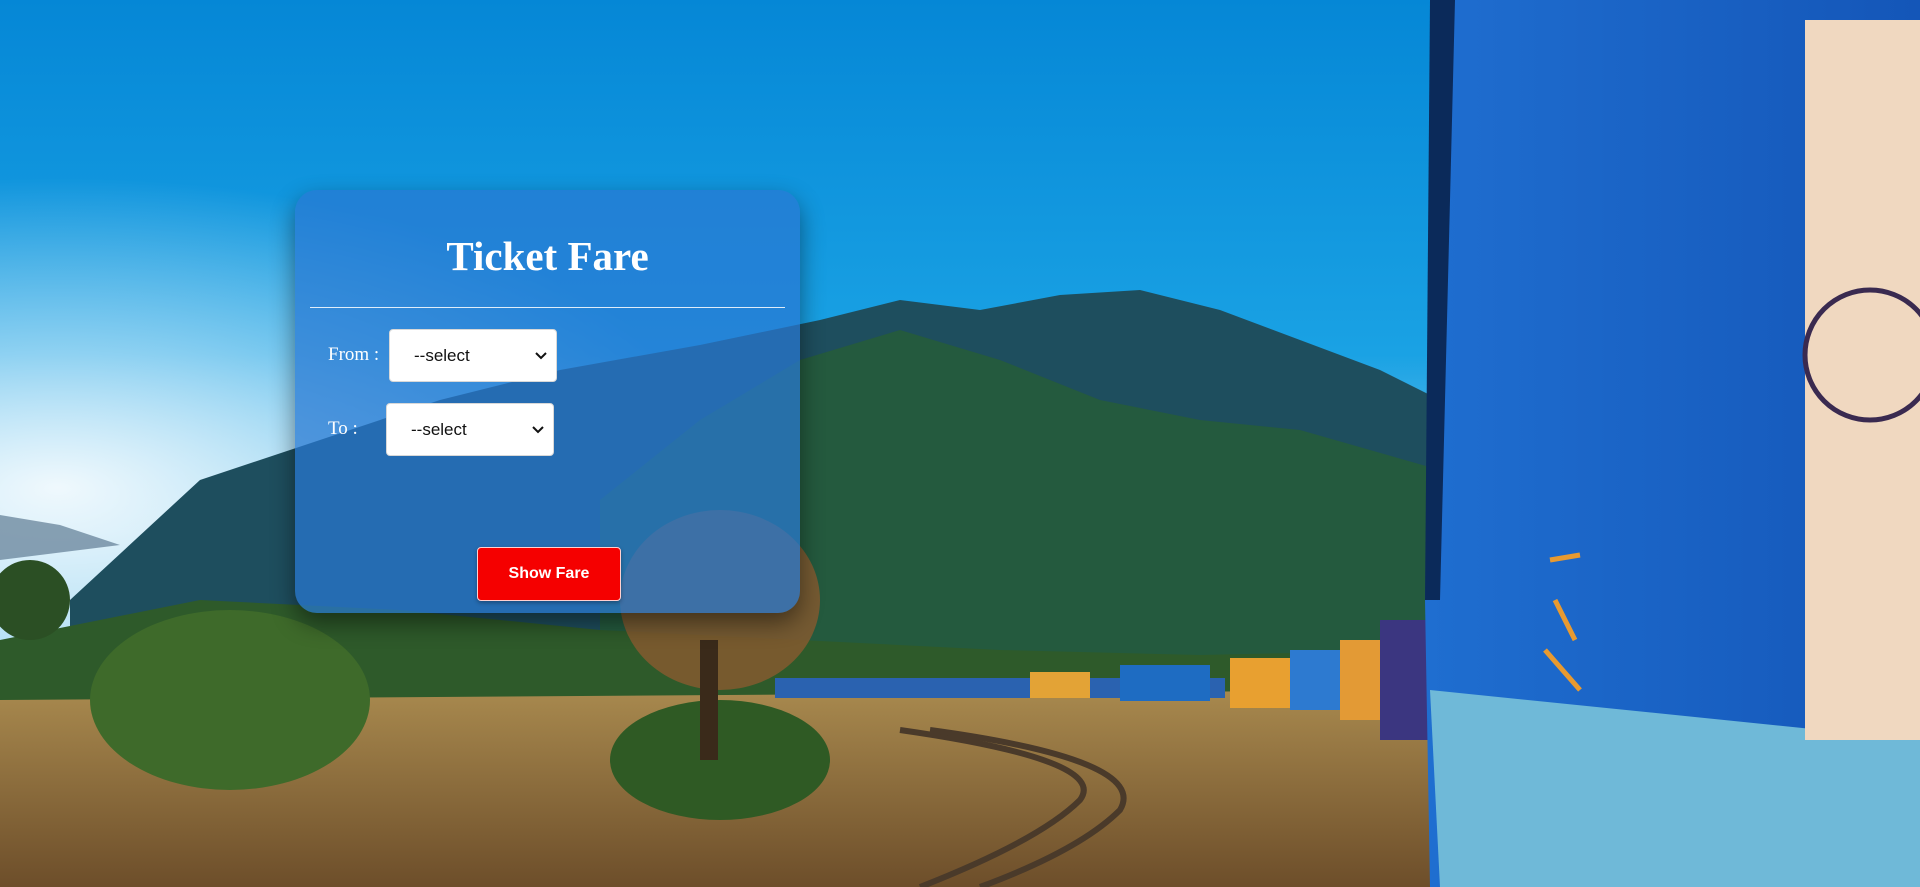 This screenshot has height=887, width=1920. I want to click on title-divider, so click(547, 307).